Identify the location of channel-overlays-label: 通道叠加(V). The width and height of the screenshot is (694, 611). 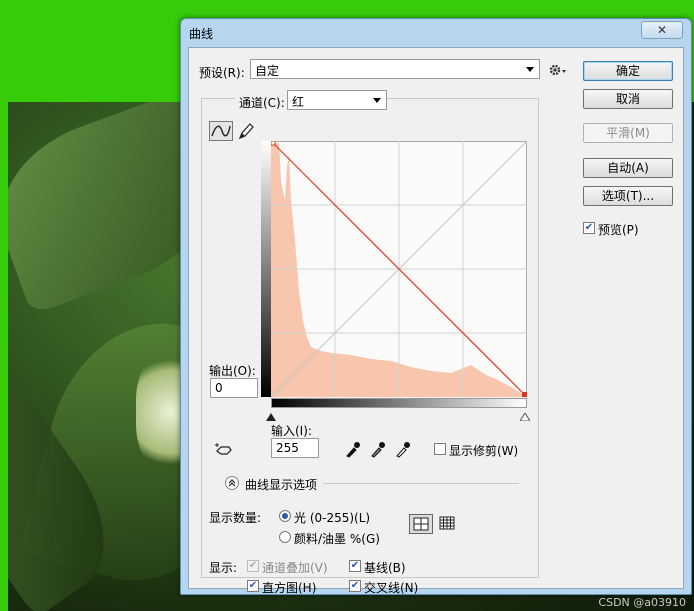
(295, 568).